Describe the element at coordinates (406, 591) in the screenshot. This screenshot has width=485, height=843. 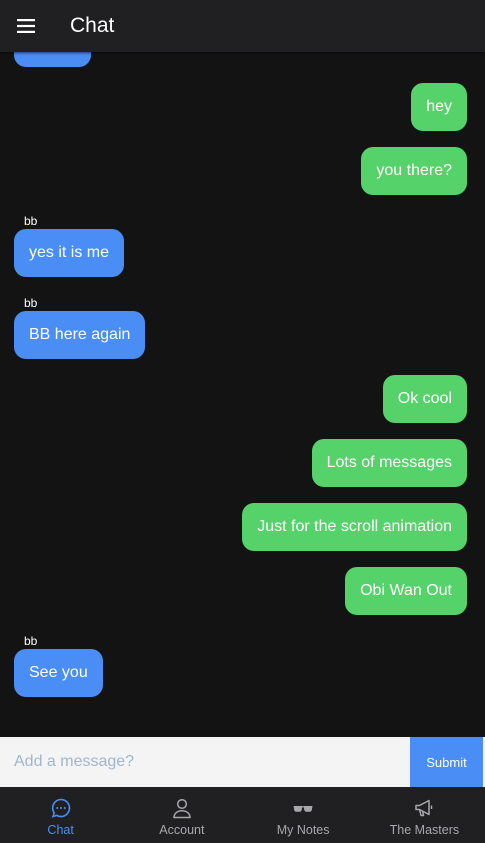
I see `message-bubble-outgoing: Obi Wan Out` at that location.